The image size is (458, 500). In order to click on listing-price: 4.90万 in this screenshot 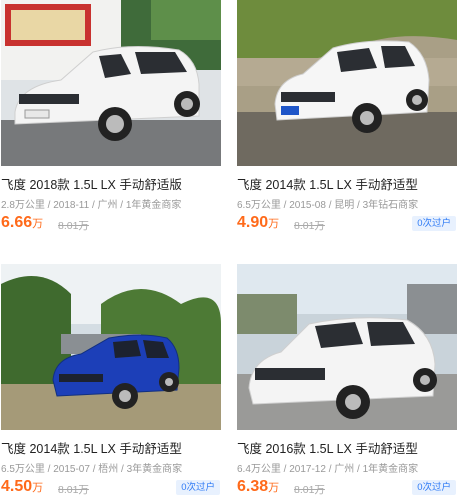, I will do `click(258, 223)`.